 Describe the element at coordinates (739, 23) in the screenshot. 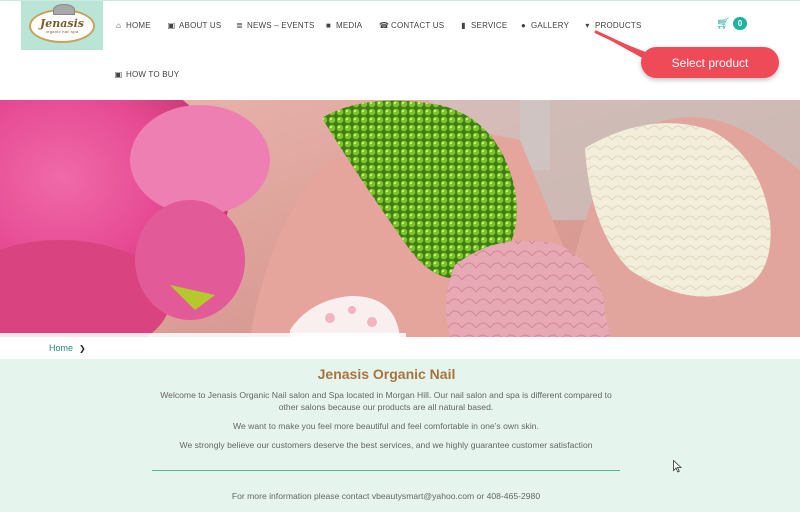

I see `cart-count-badge: 0` at that location.